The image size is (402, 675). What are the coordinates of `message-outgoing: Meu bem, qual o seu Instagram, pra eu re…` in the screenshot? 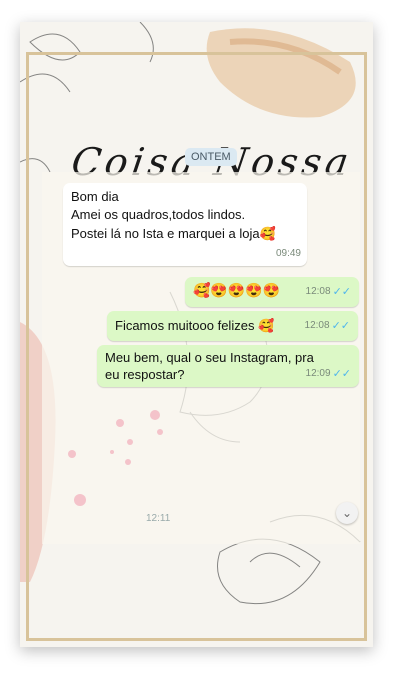 It's located at (228, 366).